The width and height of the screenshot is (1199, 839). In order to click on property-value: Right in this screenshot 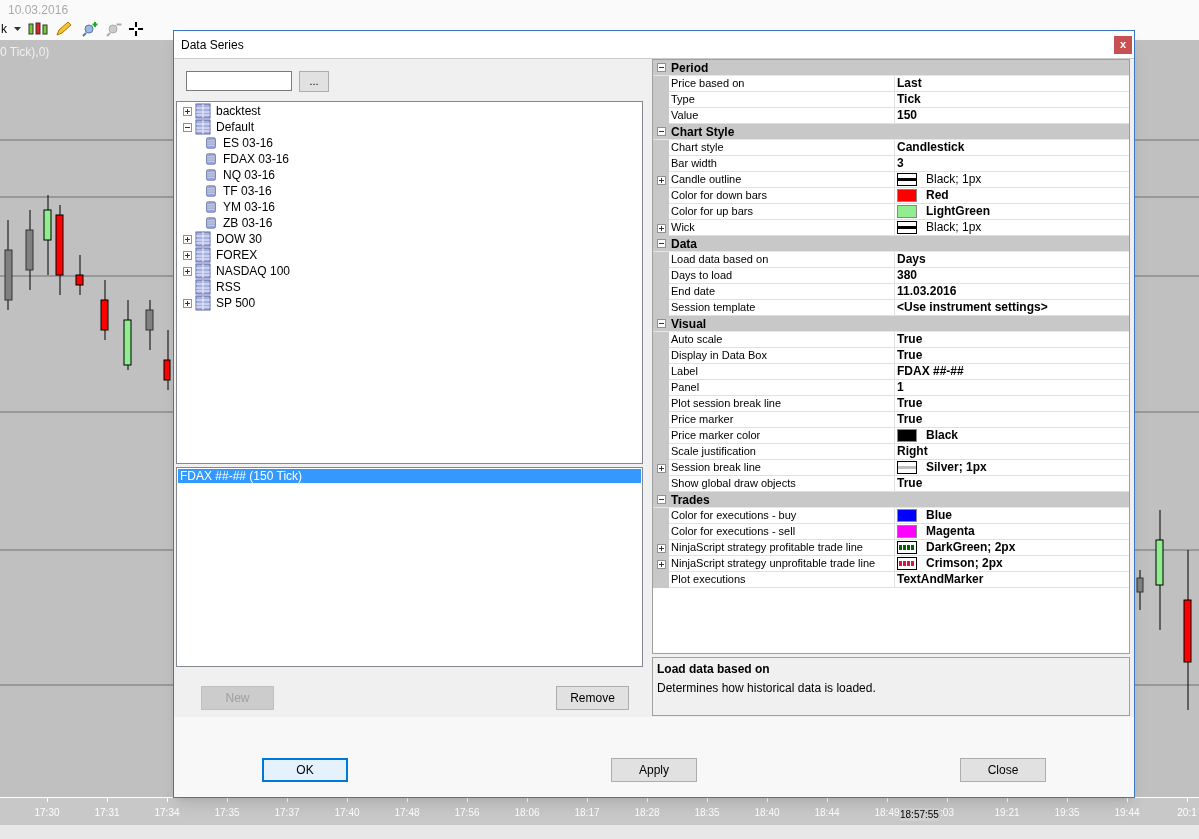, I will do `click(912, 451)`.